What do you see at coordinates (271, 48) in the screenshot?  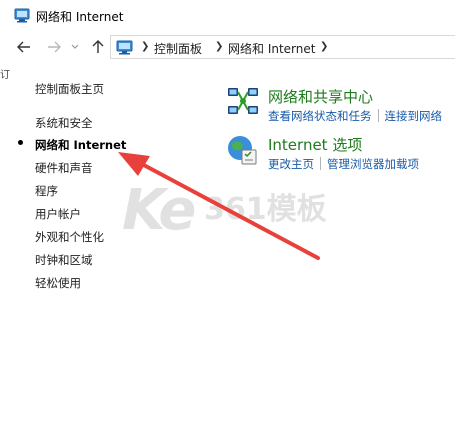 I see `breadcrumb-network-internet: 网络和 Internet` at bounding box center [271, 48].